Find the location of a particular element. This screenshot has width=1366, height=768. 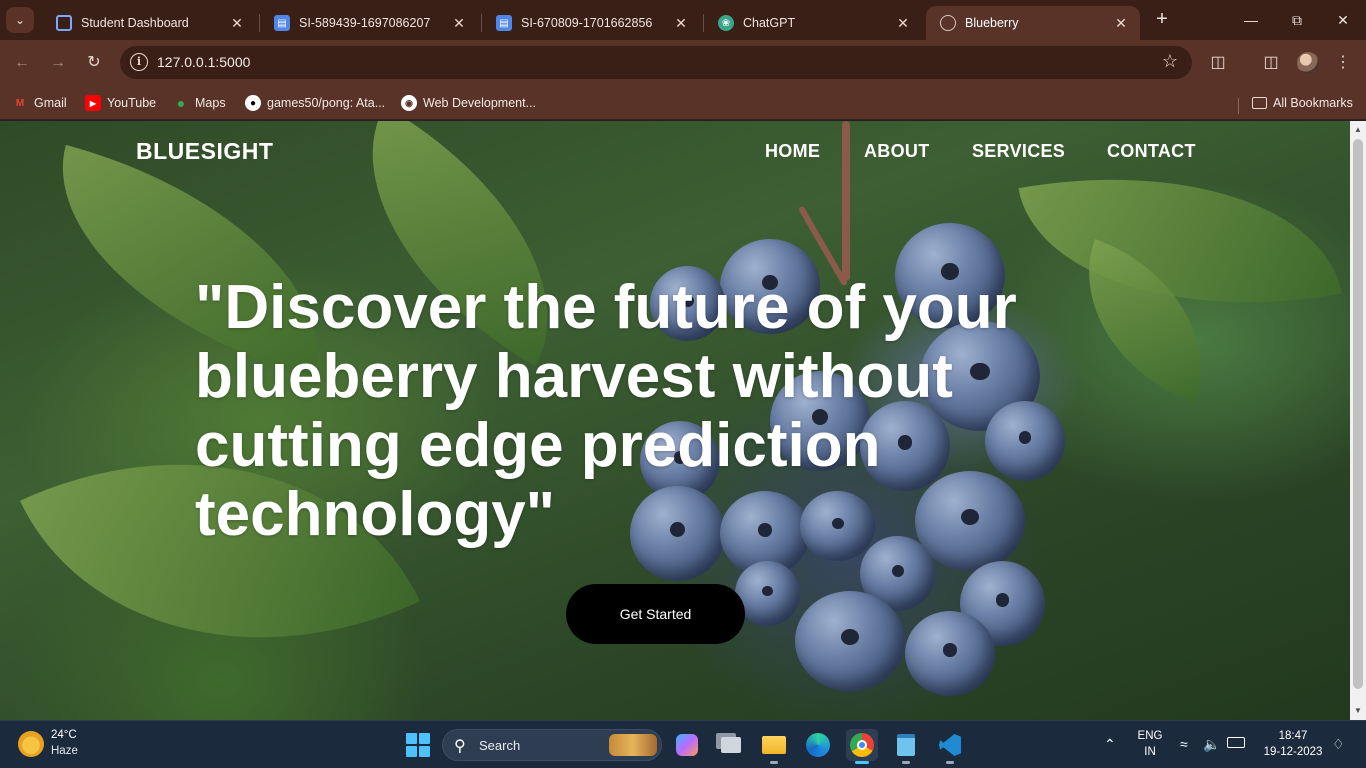

github-icon: ● is located at coordinates (253, 103).